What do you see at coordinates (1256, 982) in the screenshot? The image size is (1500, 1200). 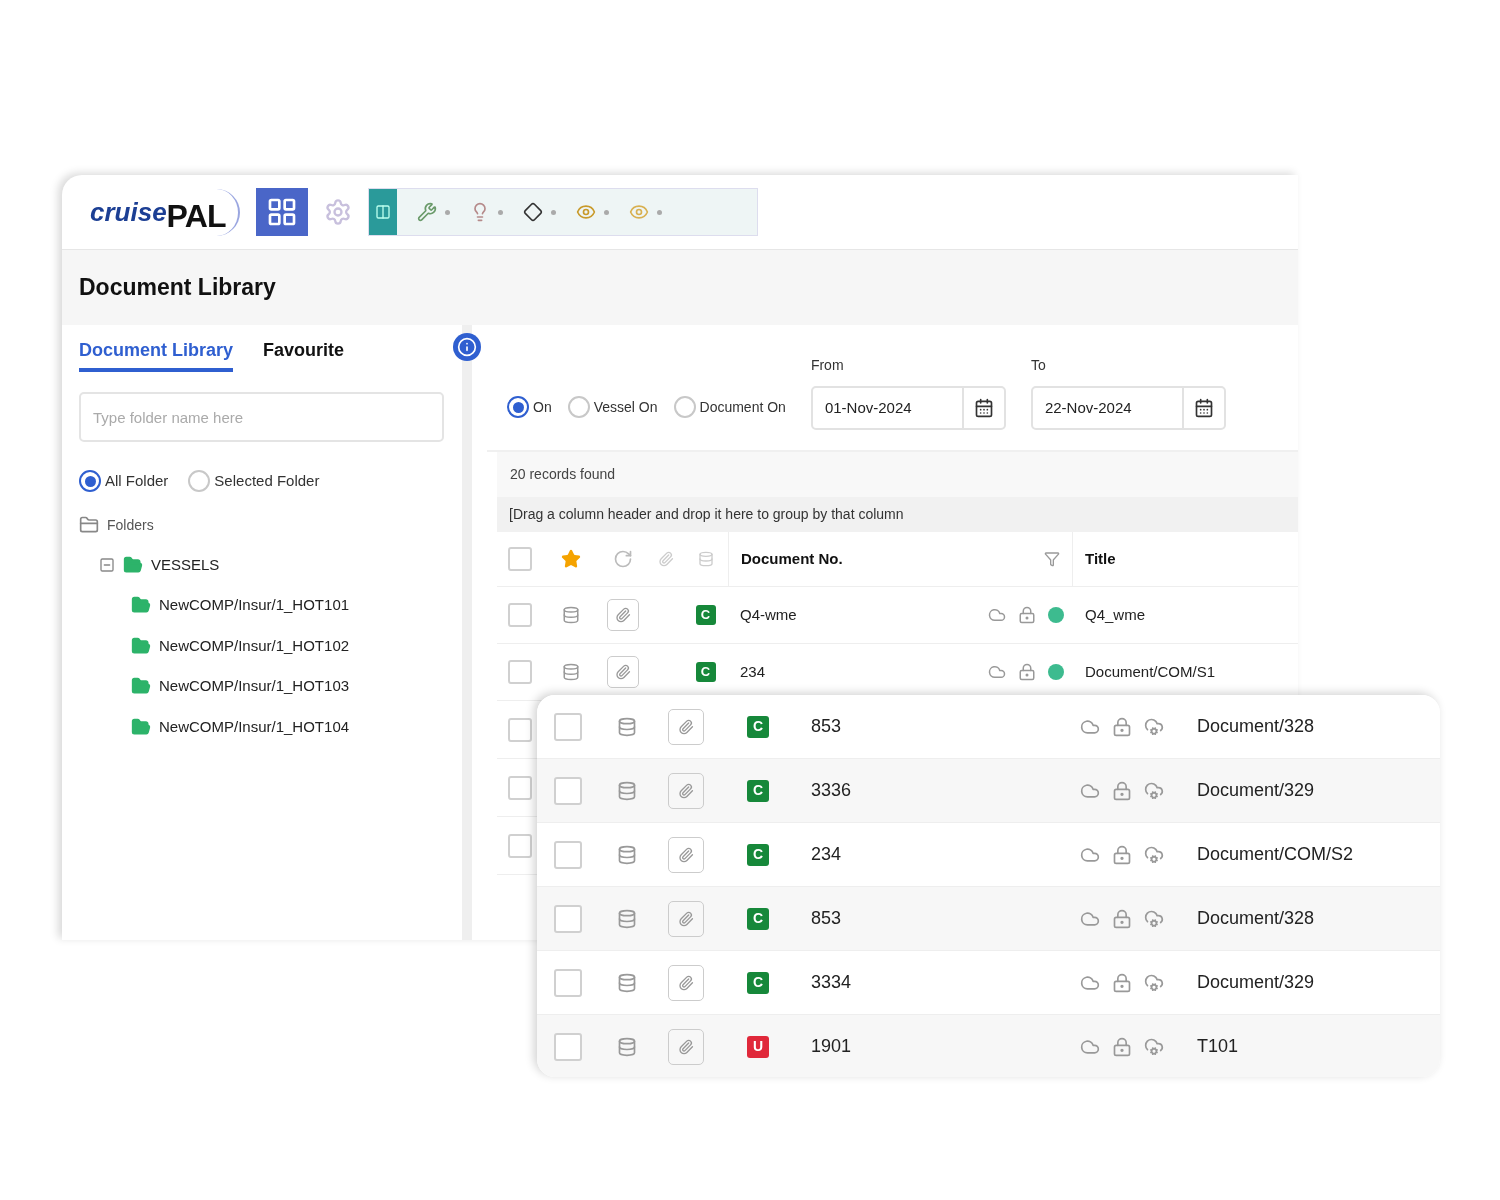 I see `document-title: Document/329` at bounding box center [1256, 982].